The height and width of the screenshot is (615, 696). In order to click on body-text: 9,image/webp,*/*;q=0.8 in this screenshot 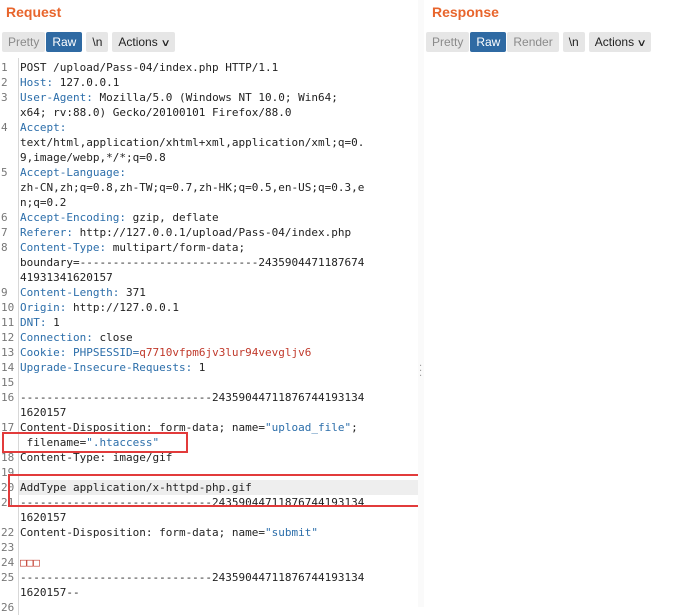, I will do `click(93, 157)`.